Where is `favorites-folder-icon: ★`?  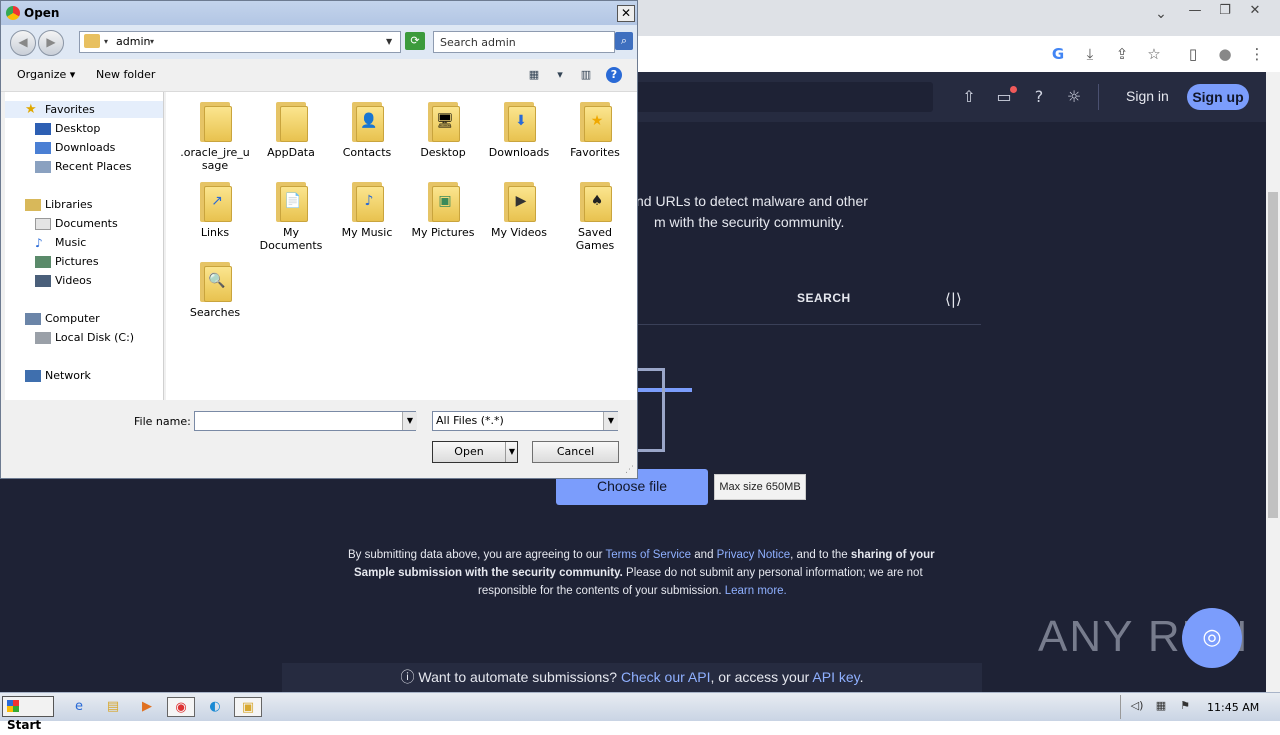
favorites-folder-icon: ★ is located at coordinates (595, 120).